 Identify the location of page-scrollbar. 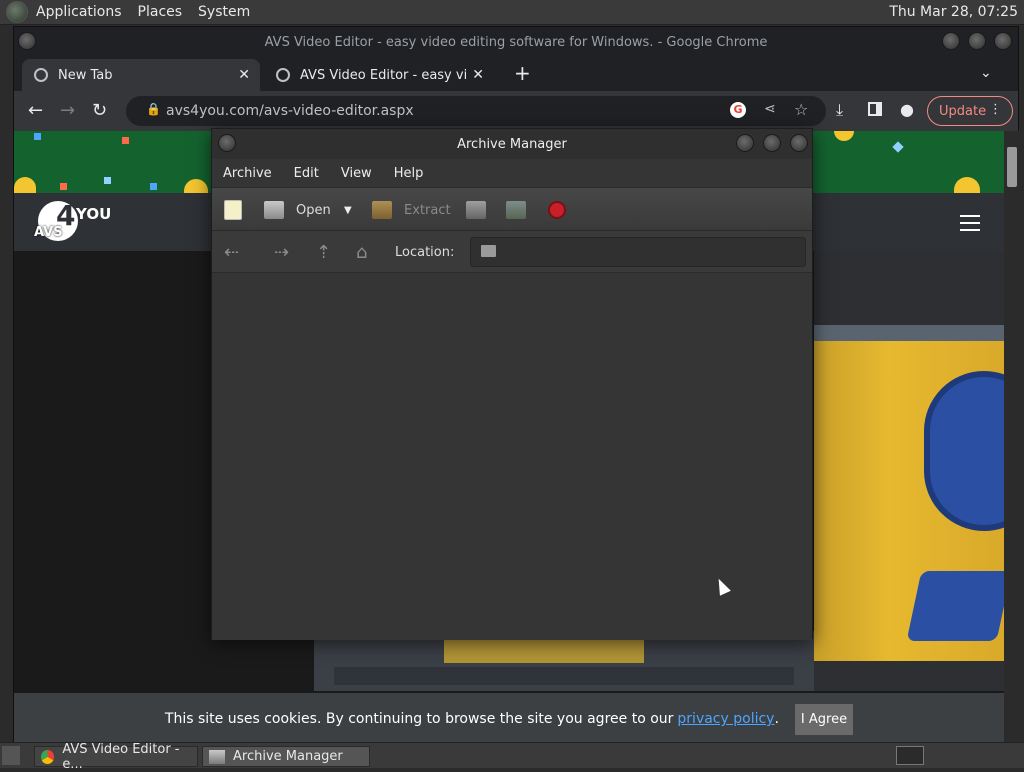
(1012, 437).